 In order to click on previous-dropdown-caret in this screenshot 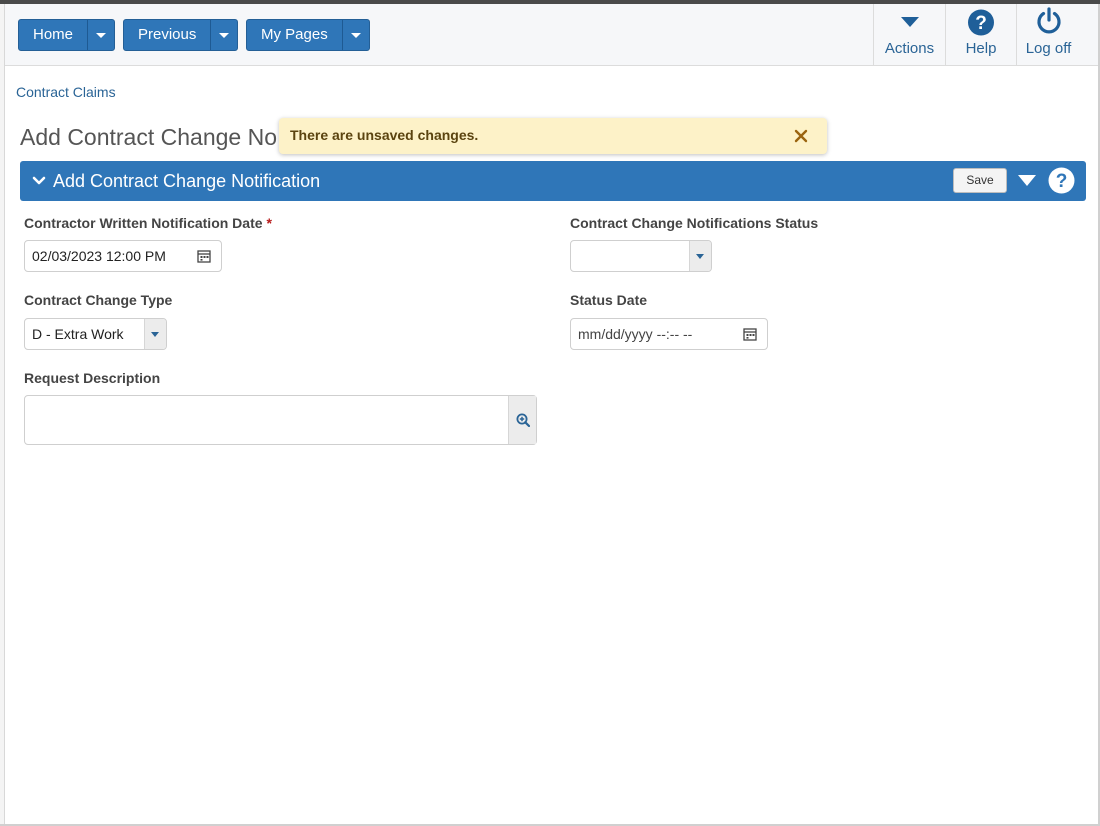, I will do `click(223, 35)`.